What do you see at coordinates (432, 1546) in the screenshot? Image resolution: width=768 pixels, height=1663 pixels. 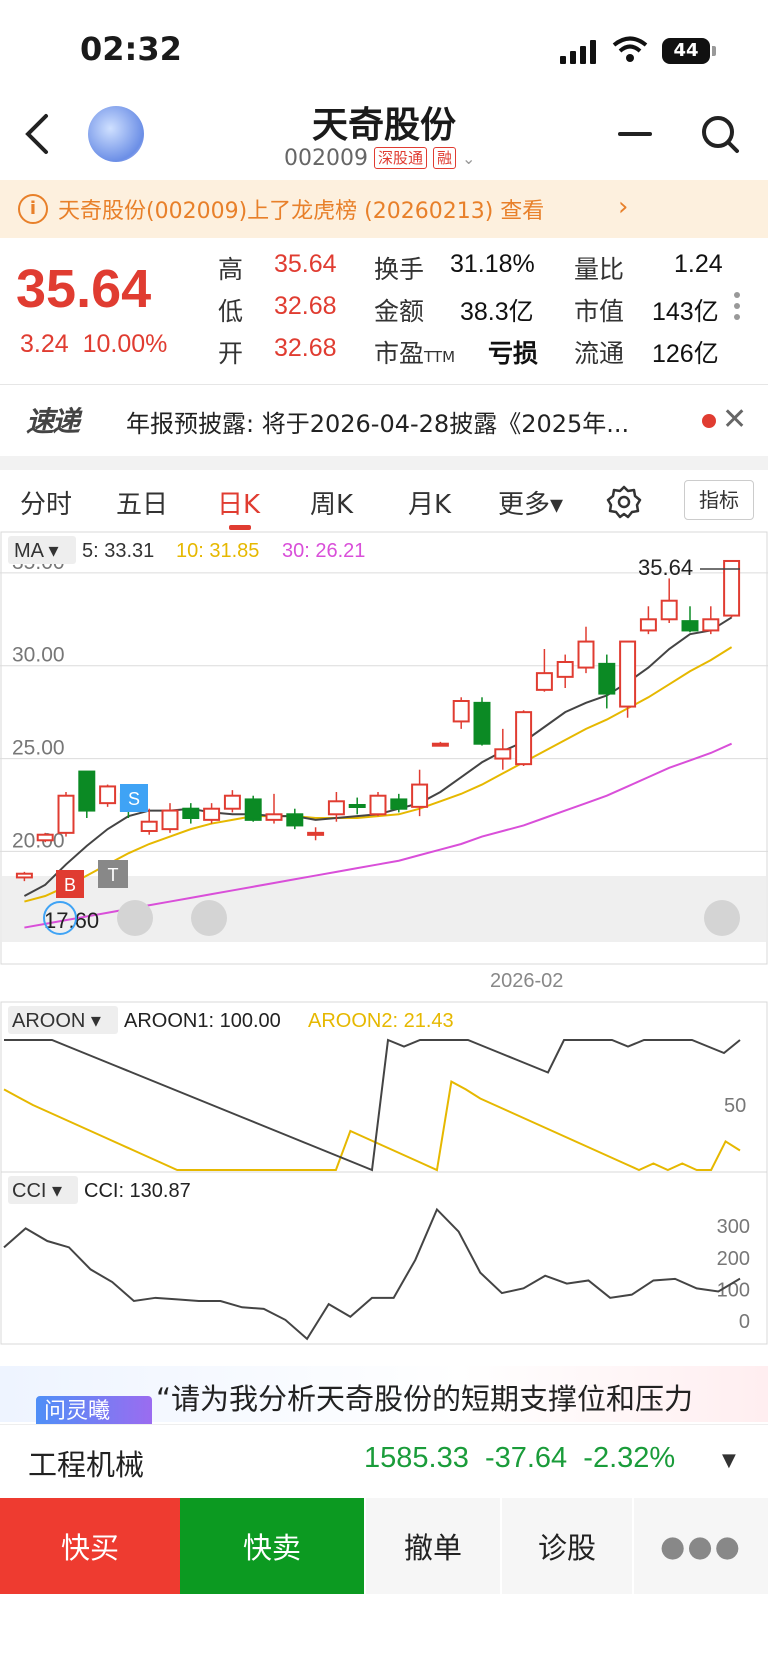 I see `cancel-order-button: 撤单` at bounding box center [432, 1546].